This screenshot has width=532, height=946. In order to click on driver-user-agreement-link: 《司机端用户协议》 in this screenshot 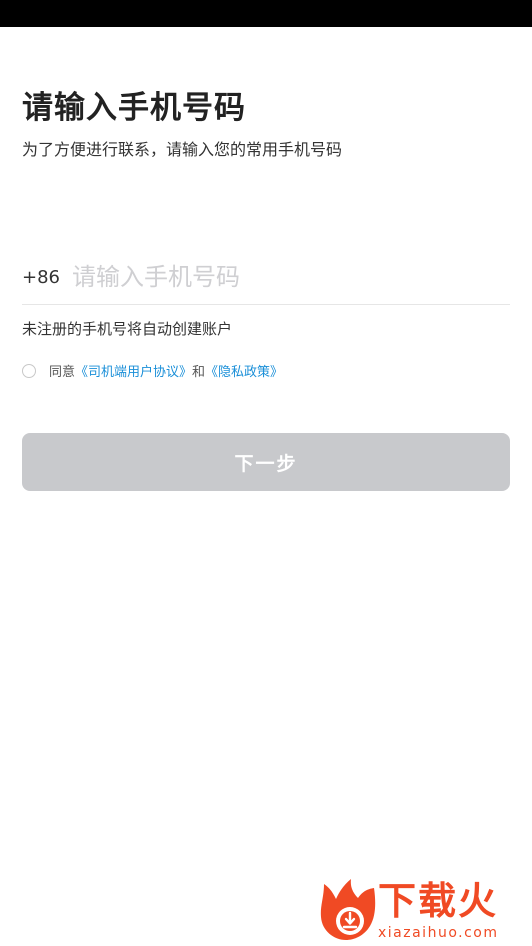, I will do `click(133, 370)`.